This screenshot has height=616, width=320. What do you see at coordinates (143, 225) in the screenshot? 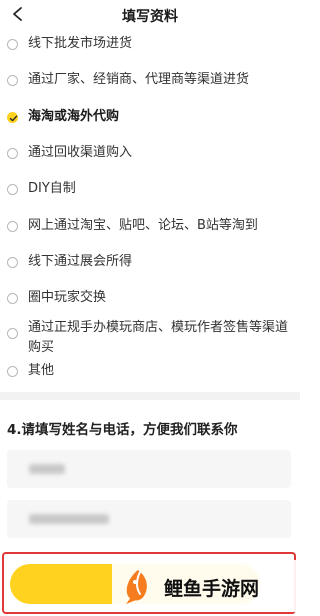
I see `option-label: 网上通过淘宝、贴吧、论坛、B站等淘到` at bounding box center [143, 225].